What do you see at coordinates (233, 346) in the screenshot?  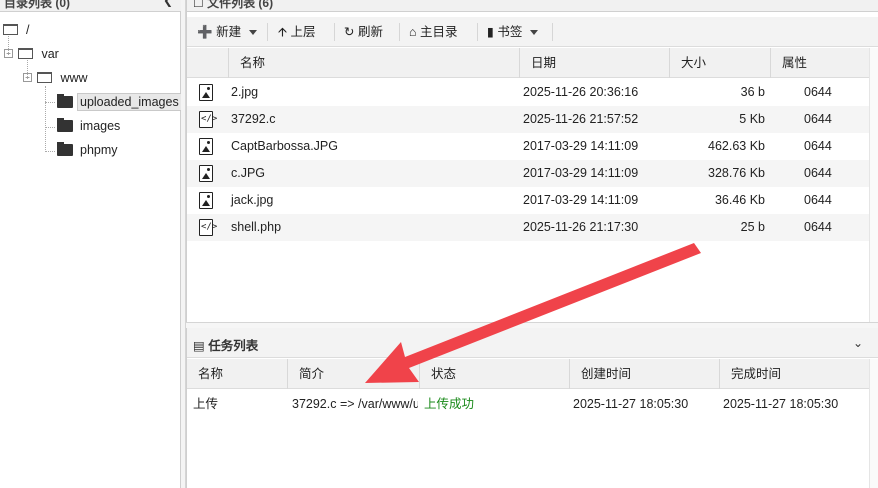 I see `task-panel-title-text: 任务列表` at bounding box center [233, 346].